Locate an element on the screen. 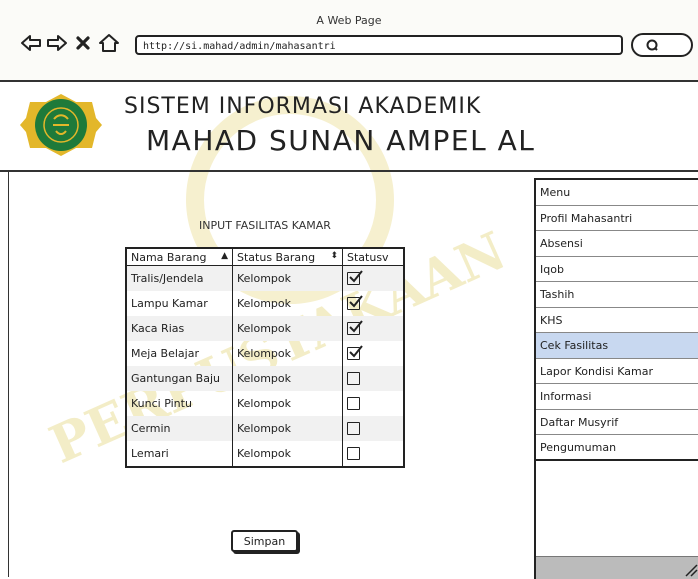 Image resolution: width=698 pixels, height=579 pixels. sidebar-item-absensi: Absensi is located at coordinates (617, 244).